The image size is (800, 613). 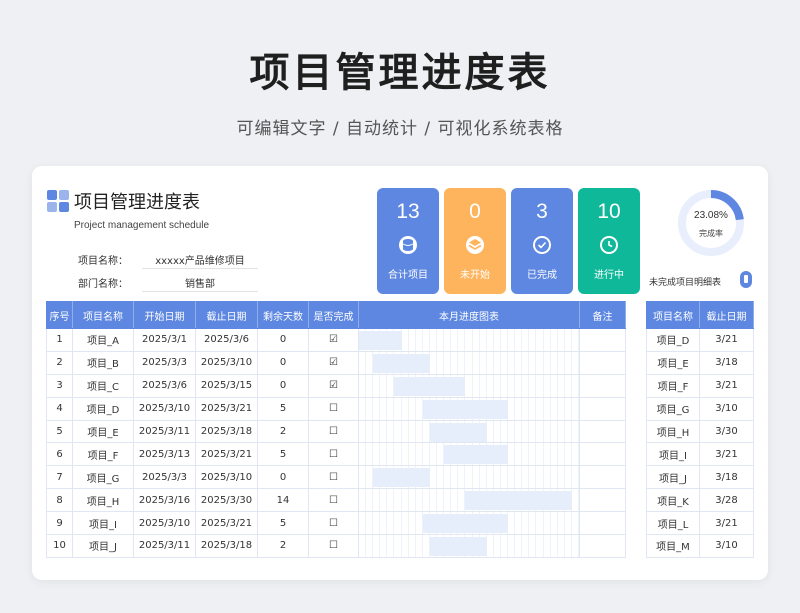 What do you see at coordinates (59, 546) in the screenshot?
I see `table-cell: 10` at bounding box center [59, 546].